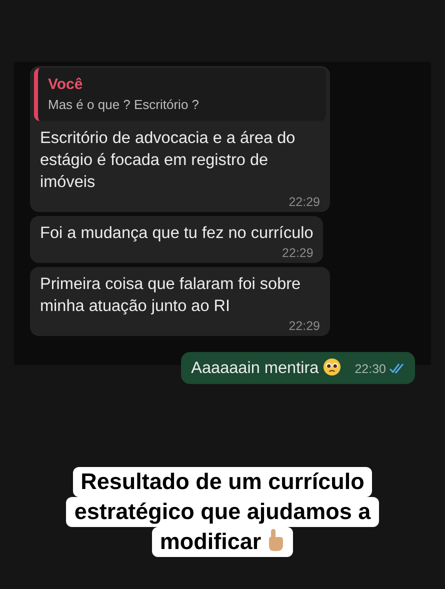  I want to click on message-text: Foi a mudança que tu fez no currículo, so click(177, 233).